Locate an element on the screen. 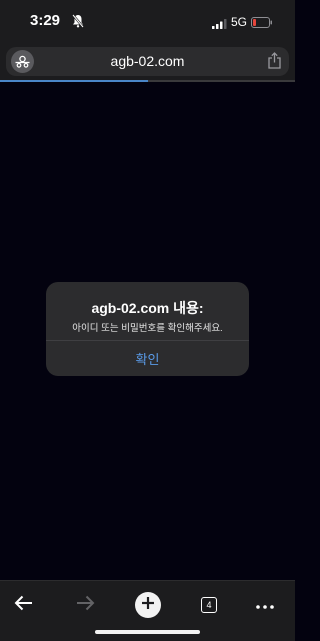  address-bar: agb-02.com is located at coordinates (147, 61).